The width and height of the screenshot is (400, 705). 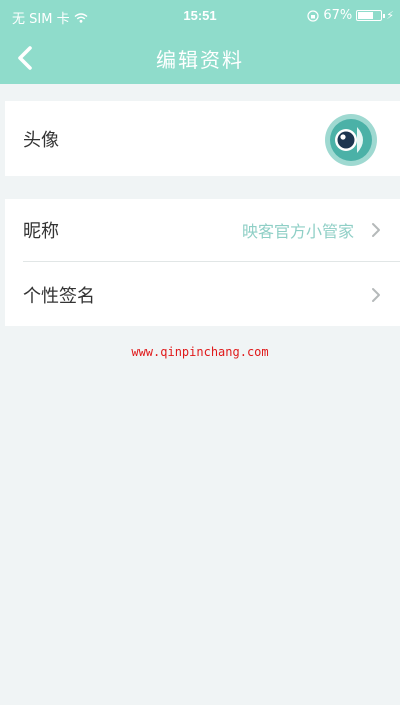 What do you see at coordinates (200, 17) in the screenshot?
I see `status-bar: 无 SIM 卡 15:51 67% ⚡` at bounding box center [200, 17].